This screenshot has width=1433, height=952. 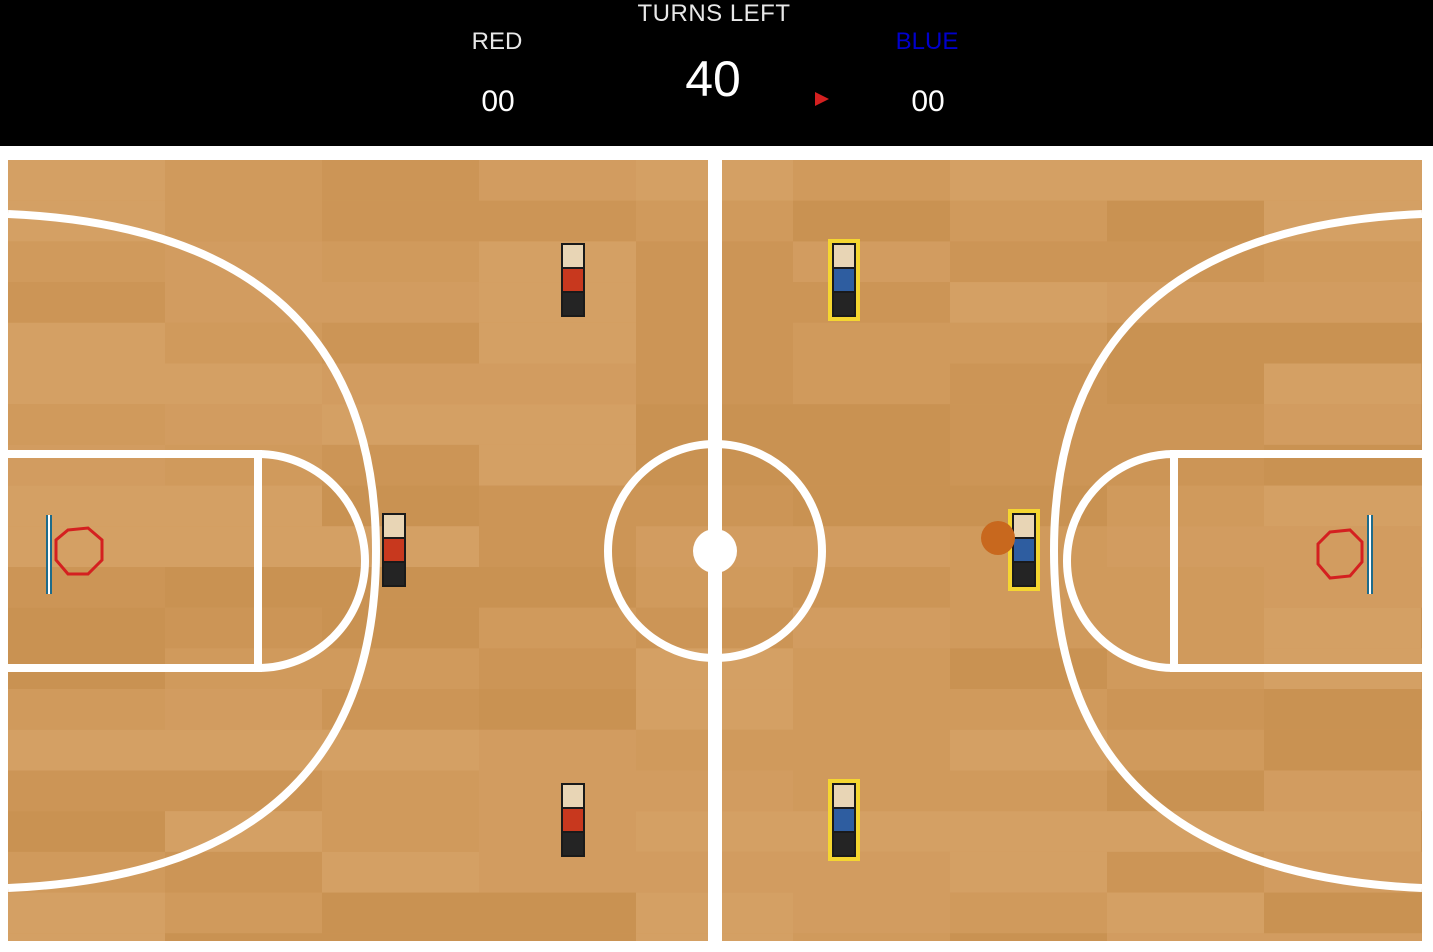 What do you see at coordinates (713, 79) in the screenshot?
I see `turns-left-value: 40` at bounding box center [713, 79].